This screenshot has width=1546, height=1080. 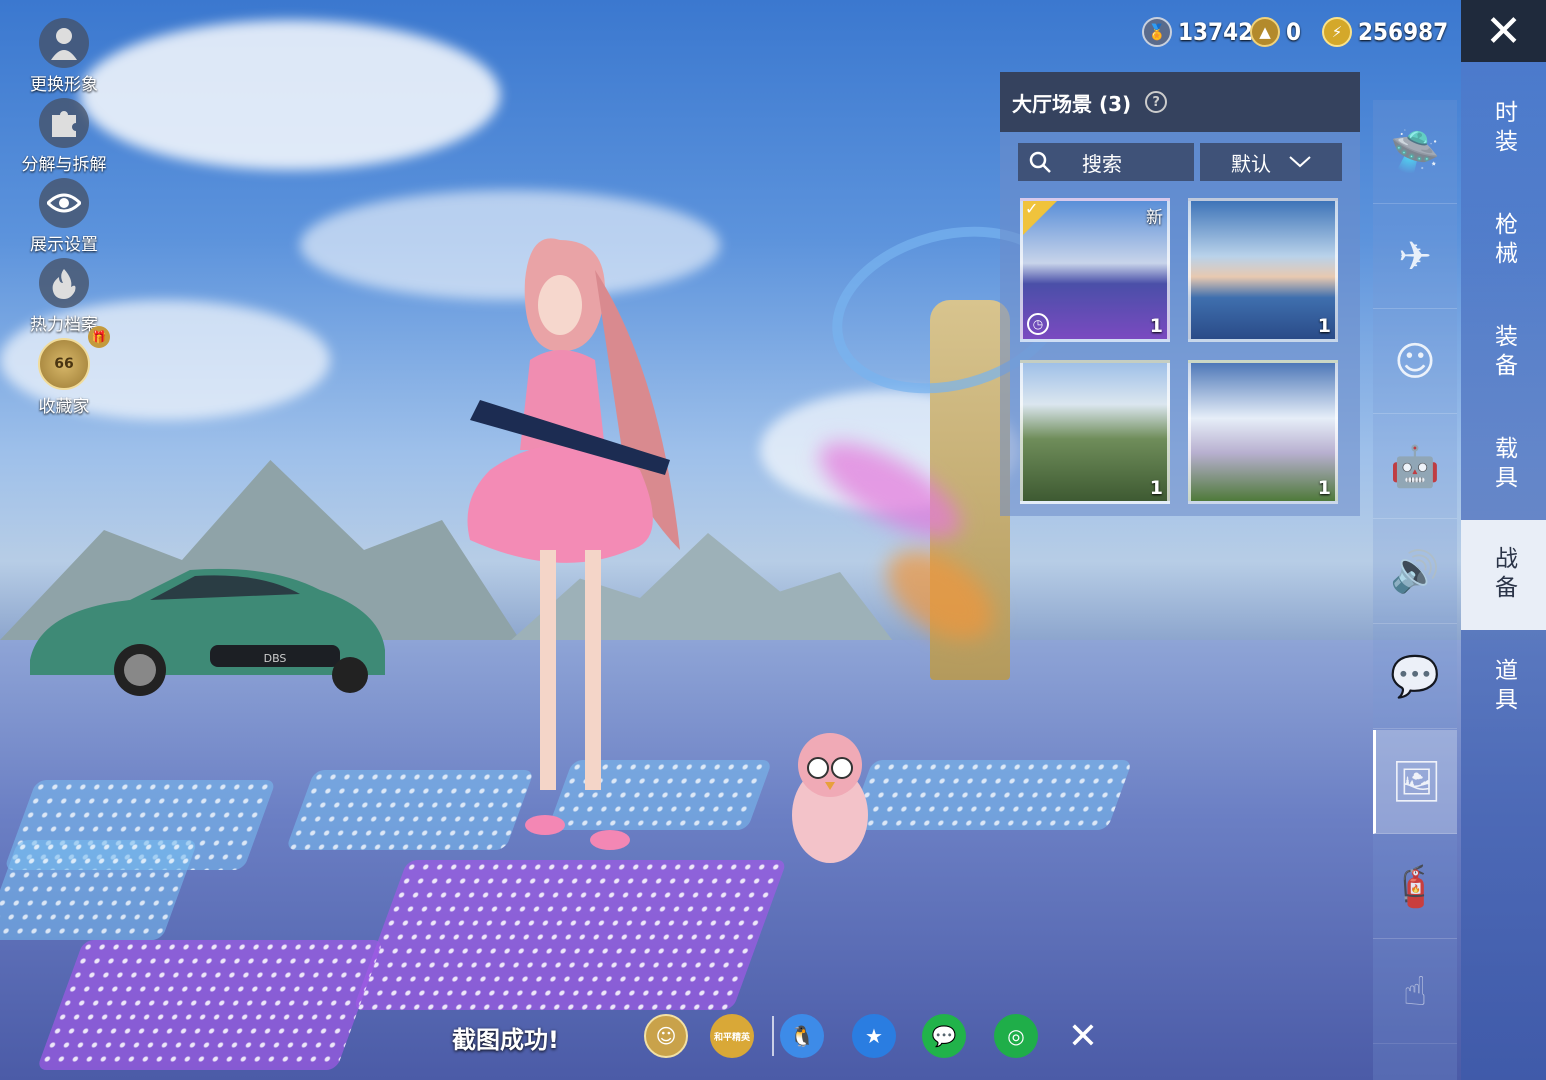 What do you see at coordinates (1016, 1036) in the screenshot?
I see `share-moments-button: ◎` at bounding box center [1016, 1036].